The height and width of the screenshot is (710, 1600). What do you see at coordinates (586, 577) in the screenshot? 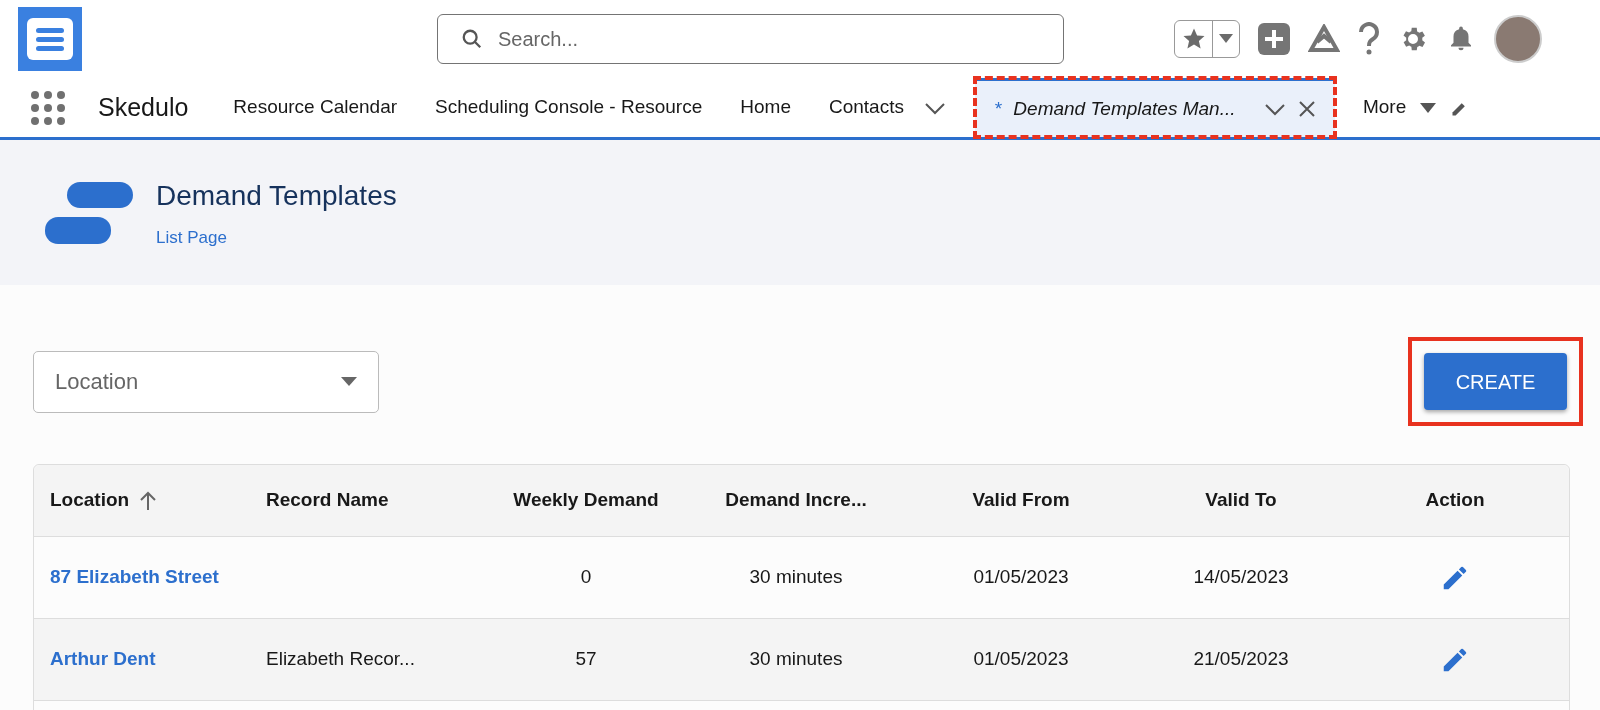
I see `table-cell: 0` at bounding box center [586, 577].